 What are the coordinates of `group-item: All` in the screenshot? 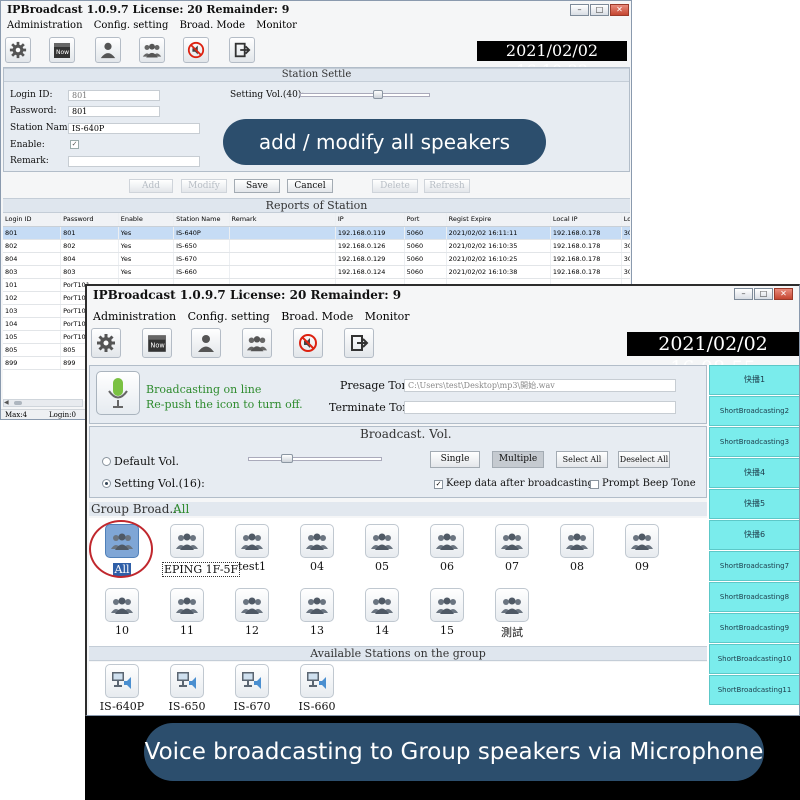 It's located at (121, 549).